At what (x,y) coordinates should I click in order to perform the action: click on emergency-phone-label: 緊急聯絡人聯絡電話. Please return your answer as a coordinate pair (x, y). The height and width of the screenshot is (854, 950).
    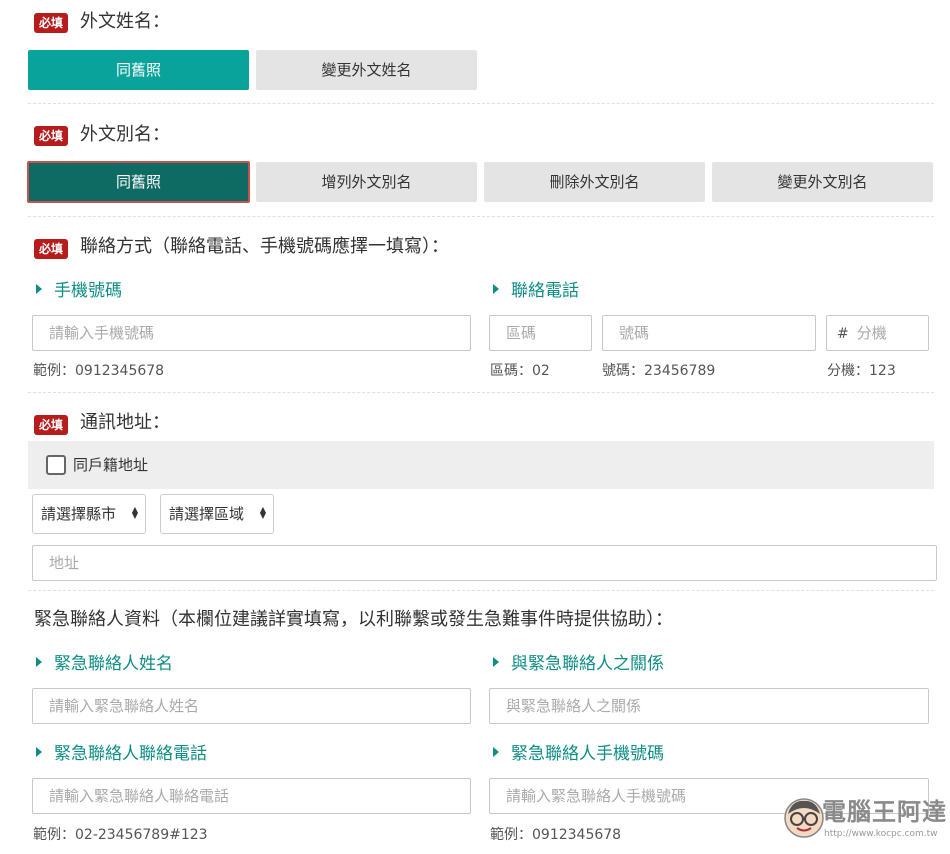
    Looking at the image, I should click on (121, 754).